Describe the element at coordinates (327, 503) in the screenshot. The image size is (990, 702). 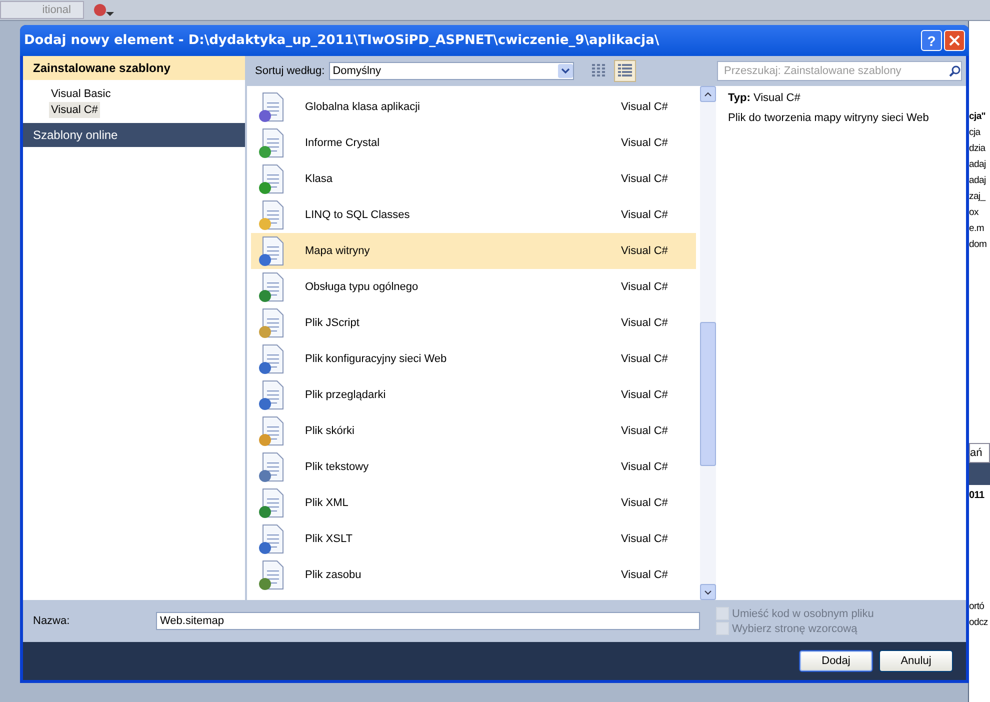
I see `template-name: Plik XML` at that location.